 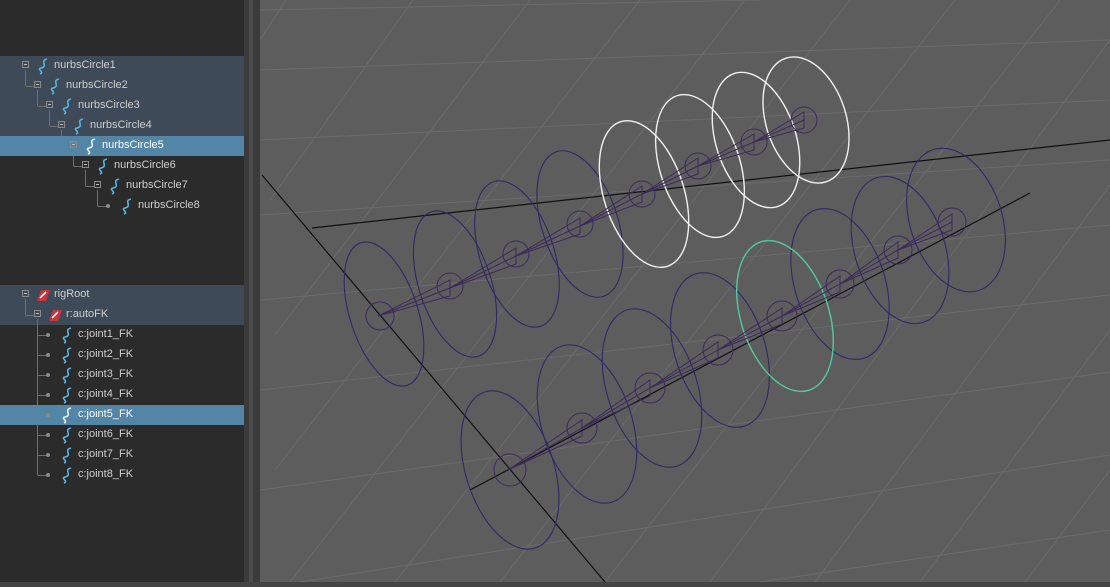 What do you see at coordinates (133, 145) in the screenshot?
I see `outliner-item-label: nurbsCircle5` at bounding box center [133, 145].